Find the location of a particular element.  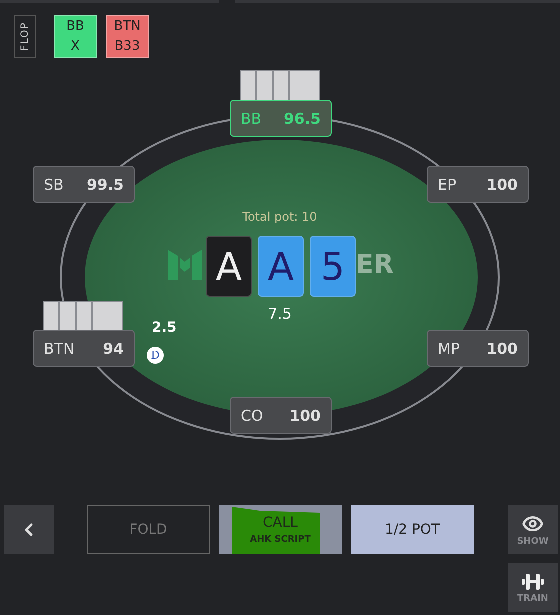

bet-amount: 2.5 is located at coordinates (164, 328).